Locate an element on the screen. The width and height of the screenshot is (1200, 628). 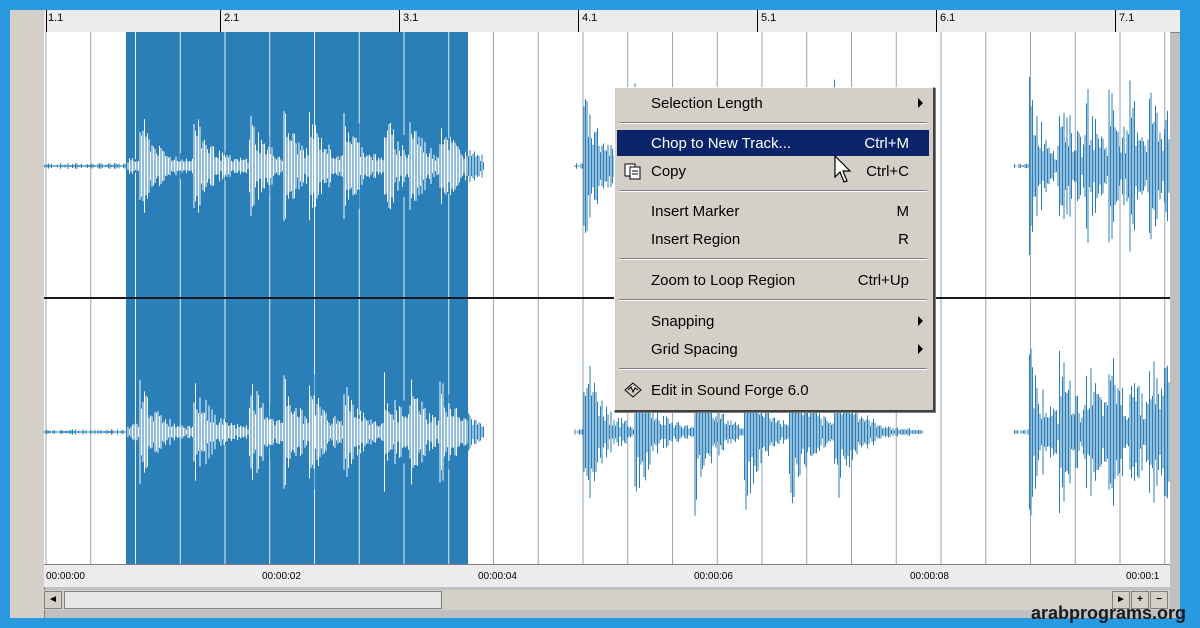
site-watermark: arabprograms.org is located at coordinates (1108, 613).